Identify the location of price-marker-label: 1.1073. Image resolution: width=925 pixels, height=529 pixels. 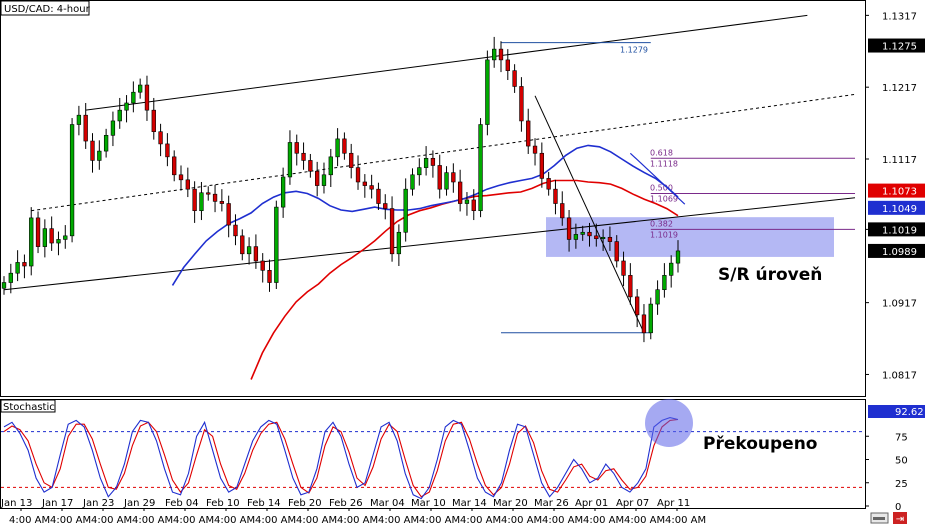
(899, 192).